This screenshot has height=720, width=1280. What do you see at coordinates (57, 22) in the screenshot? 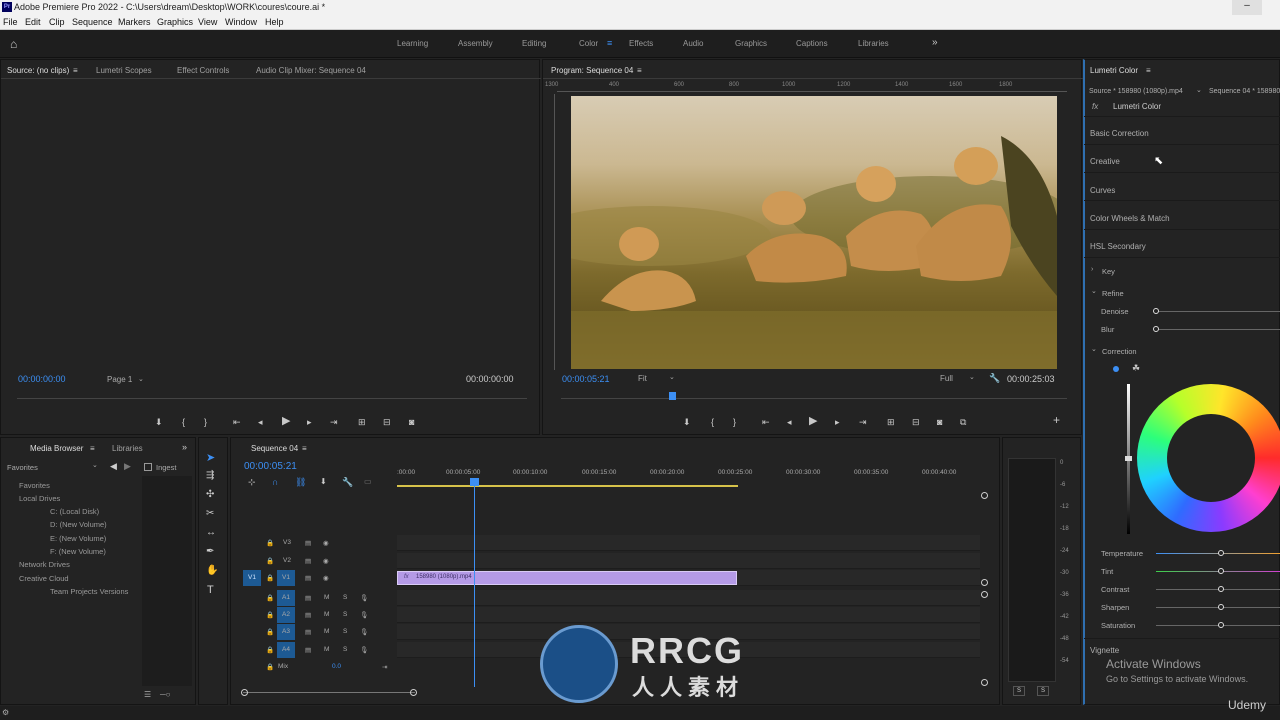
I see `menu-clip: Clip` at bounding box center [57, 22].